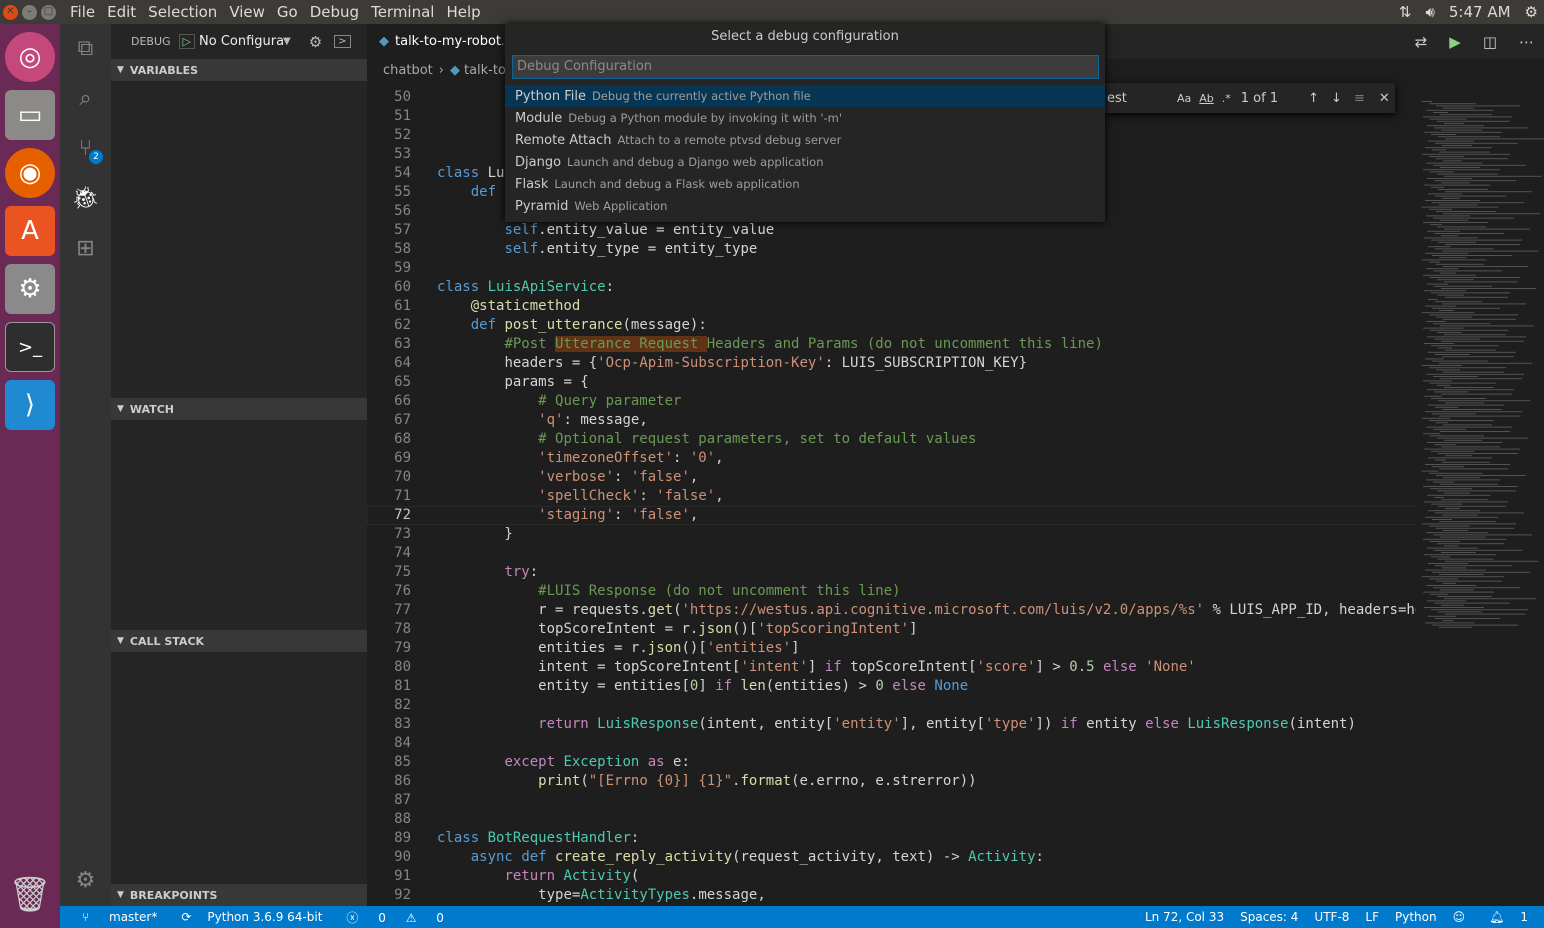  What do you see at coordinates (892, 268) in the screenshot?
I see `code-line: 59` at bounding box center [892, 268].